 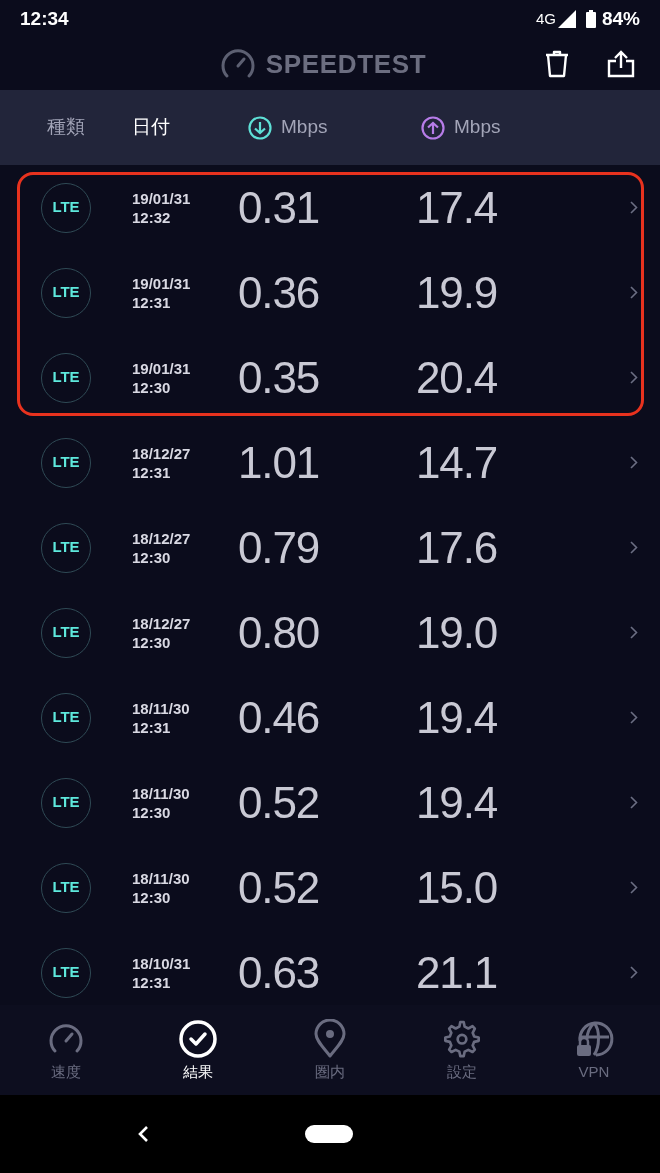 I want to click on upload-speed: 20.4, so click(x=457, y=377).